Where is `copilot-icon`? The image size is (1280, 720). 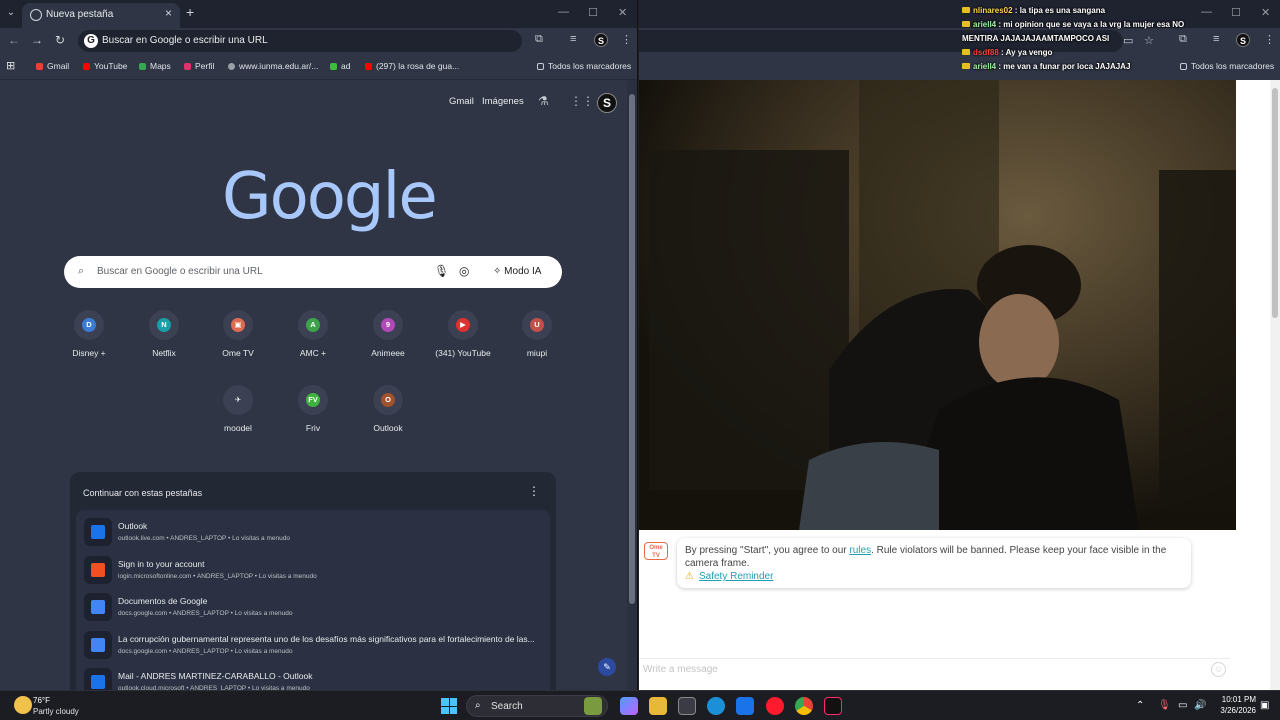
copilot-icon is located at coordinates (629, 706).